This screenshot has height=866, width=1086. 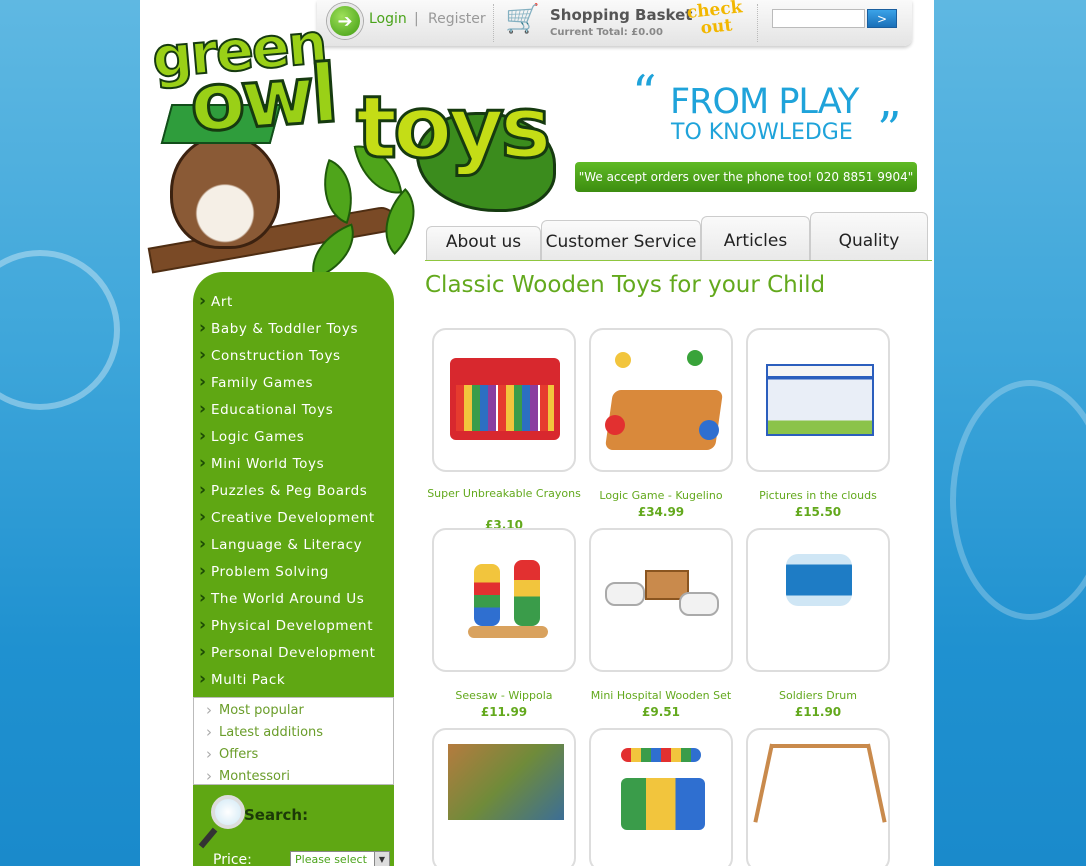 I want to click on product-name: Super Unbreakable Crayons, so click(x=504, y=494).